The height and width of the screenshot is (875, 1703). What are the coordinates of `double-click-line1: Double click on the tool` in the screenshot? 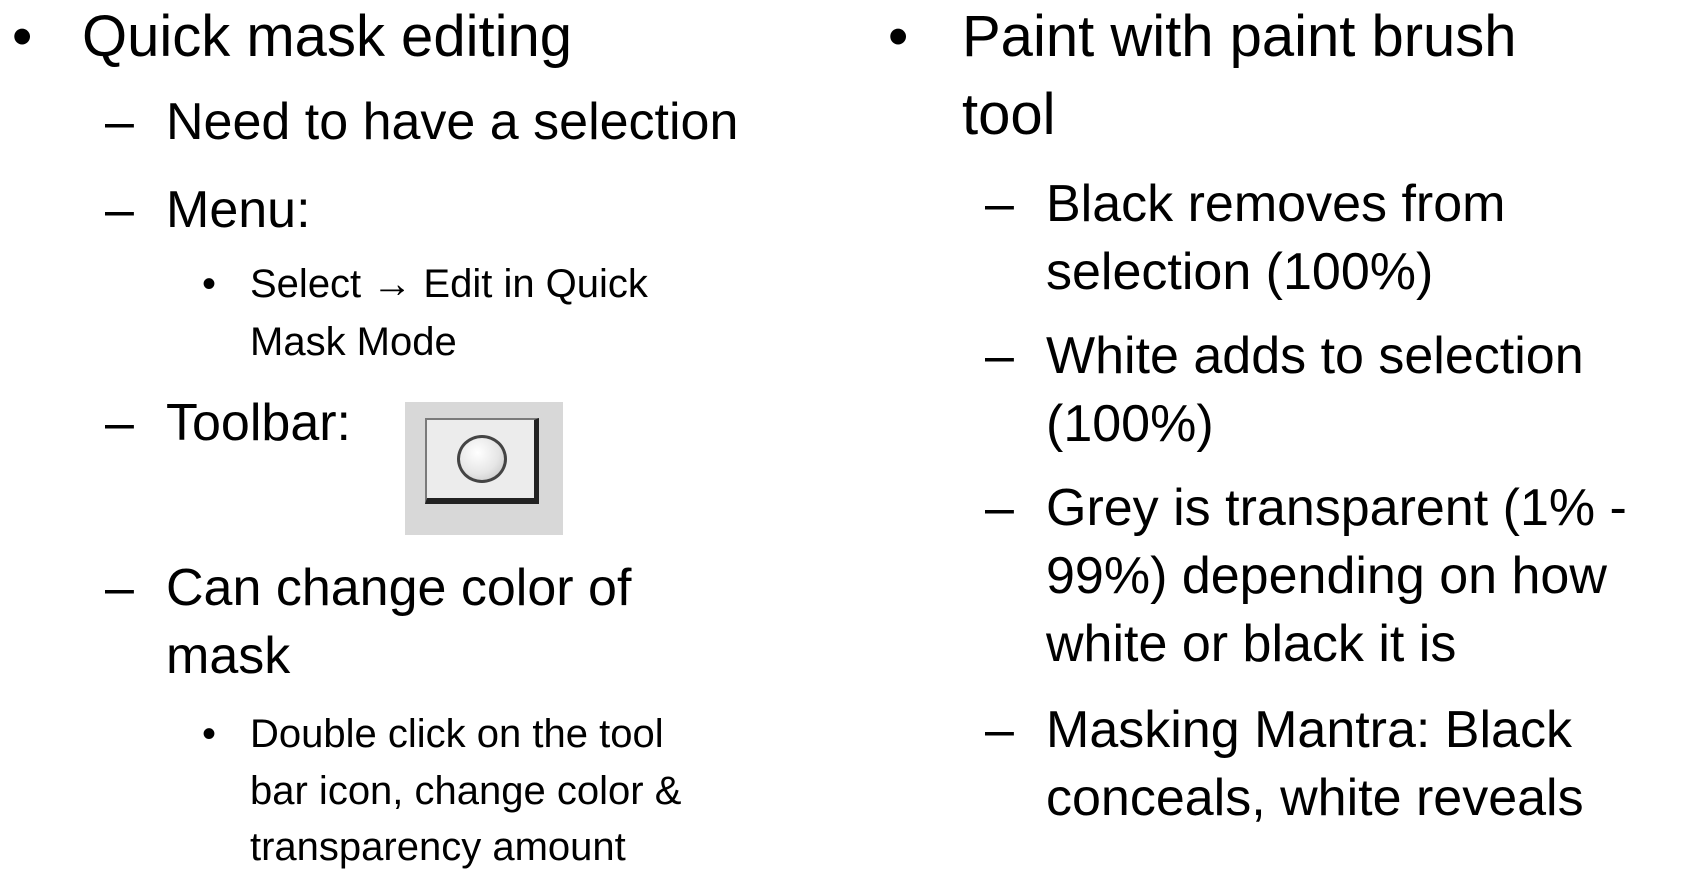 It's located at (457, 734).